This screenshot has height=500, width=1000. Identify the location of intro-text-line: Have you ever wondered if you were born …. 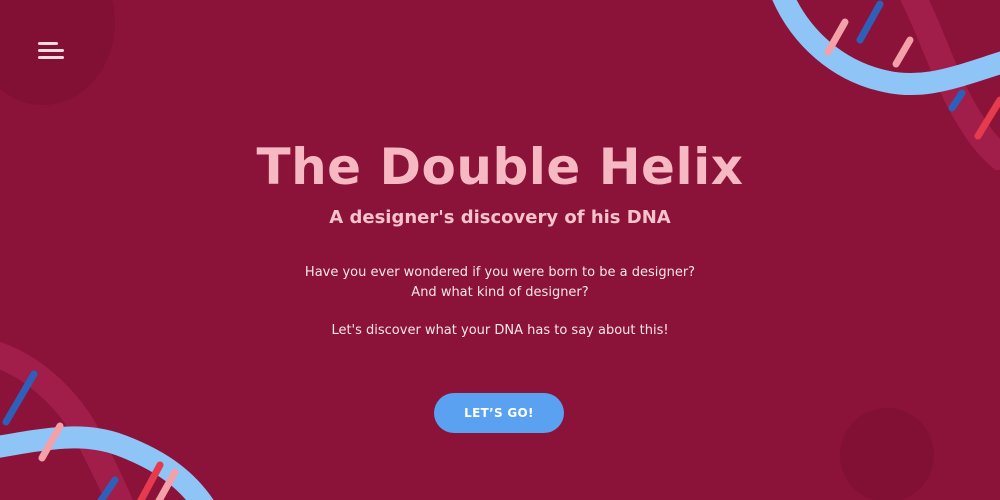
(500, 272).